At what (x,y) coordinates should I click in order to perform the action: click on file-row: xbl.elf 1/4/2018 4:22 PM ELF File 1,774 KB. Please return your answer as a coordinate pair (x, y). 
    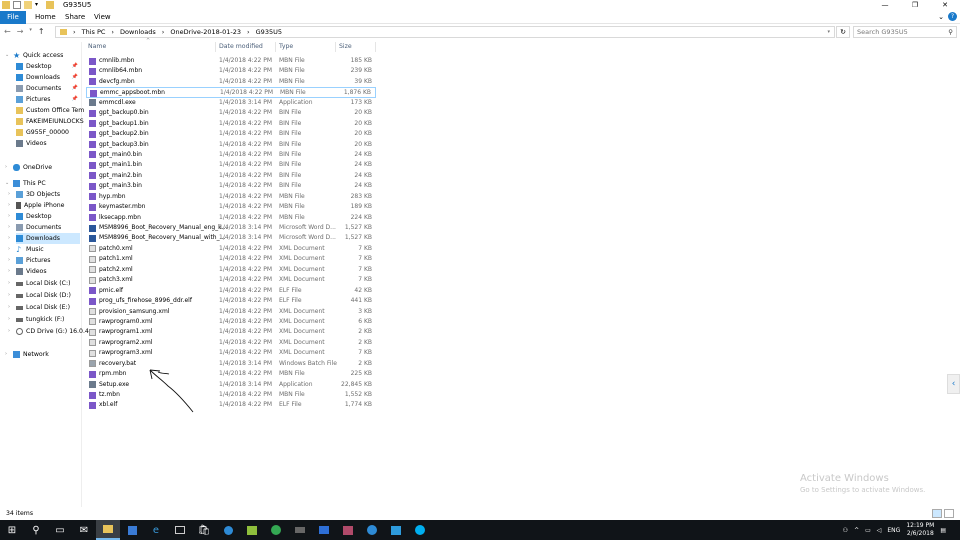
    Looking at the image, I should click on (231, 405).